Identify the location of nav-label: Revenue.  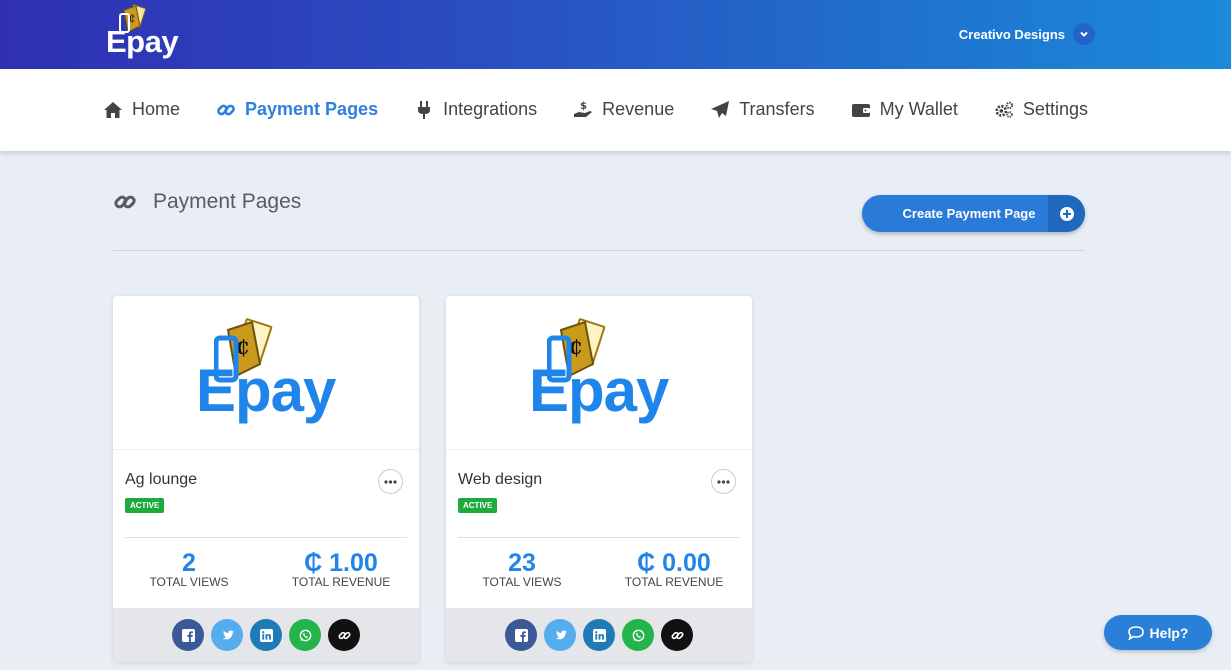
(638, 109).